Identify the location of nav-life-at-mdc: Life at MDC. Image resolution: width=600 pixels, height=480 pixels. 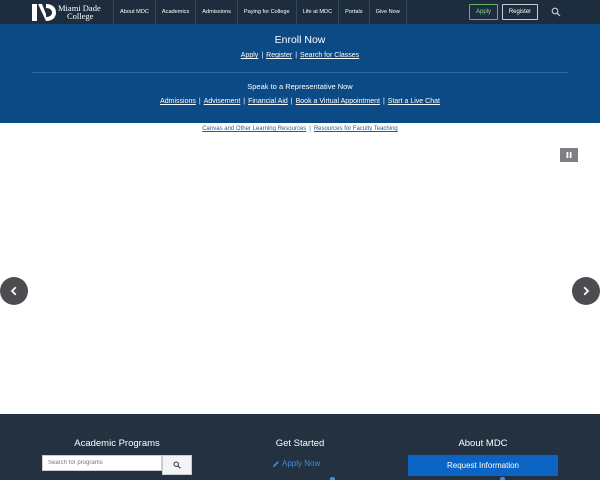
(317, 12).